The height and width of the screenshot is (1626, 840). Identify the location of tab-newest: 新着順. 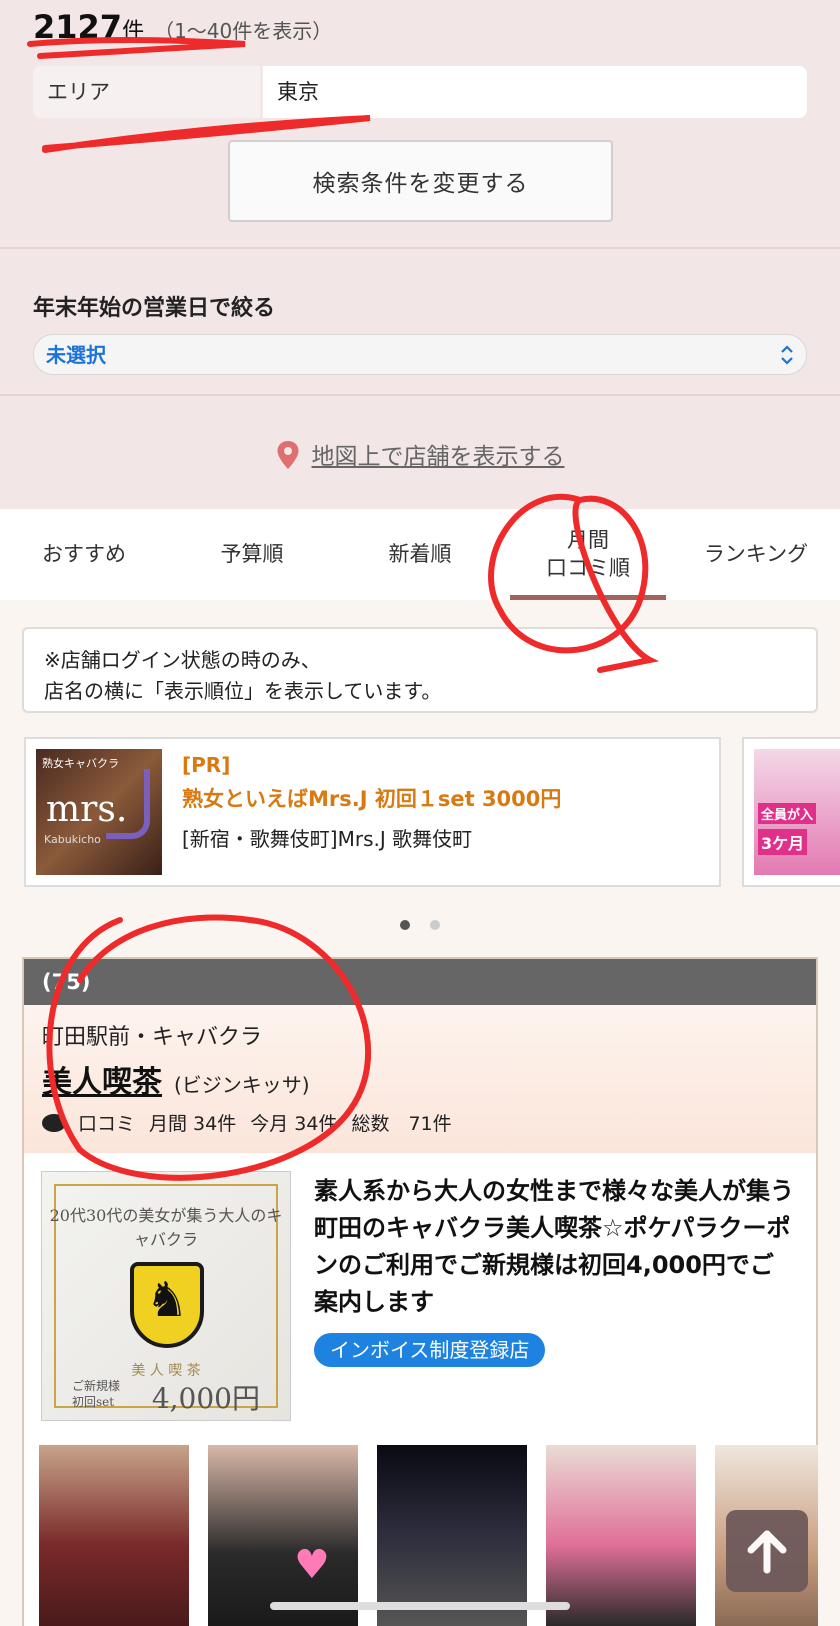
(420, 554).